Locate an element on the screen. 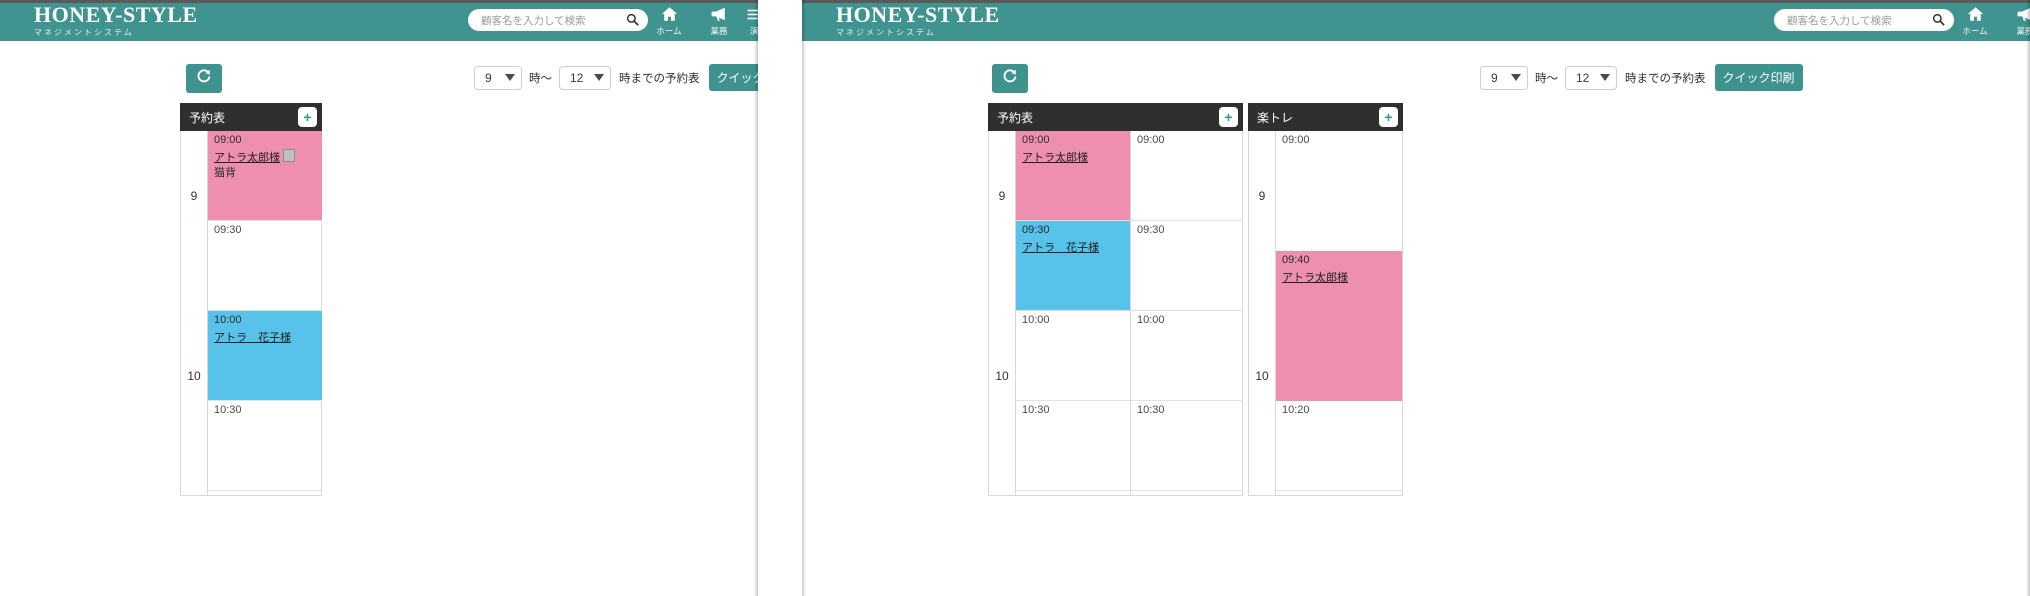  appointment-card: 09:40 アトラ太郎様 is located at coordinates (1339, 326).